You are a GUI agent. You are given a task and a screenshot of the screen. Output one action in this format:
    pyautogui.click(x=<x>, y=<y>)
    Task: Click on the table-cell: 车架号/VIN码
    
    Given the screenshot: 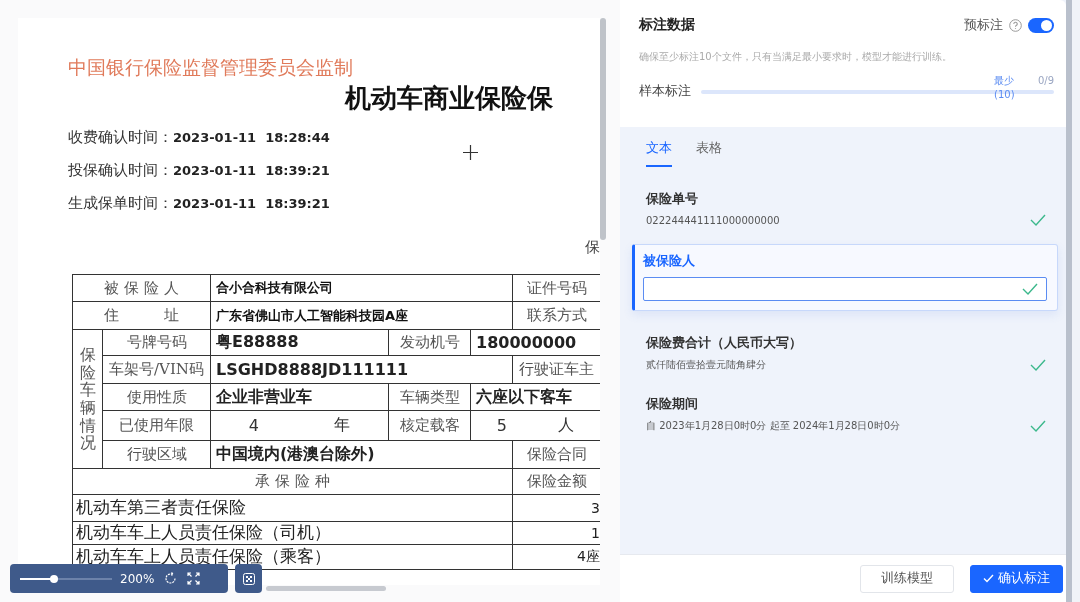 What is the action you would take?
    pyautogui.click(x=156, y=369)
    